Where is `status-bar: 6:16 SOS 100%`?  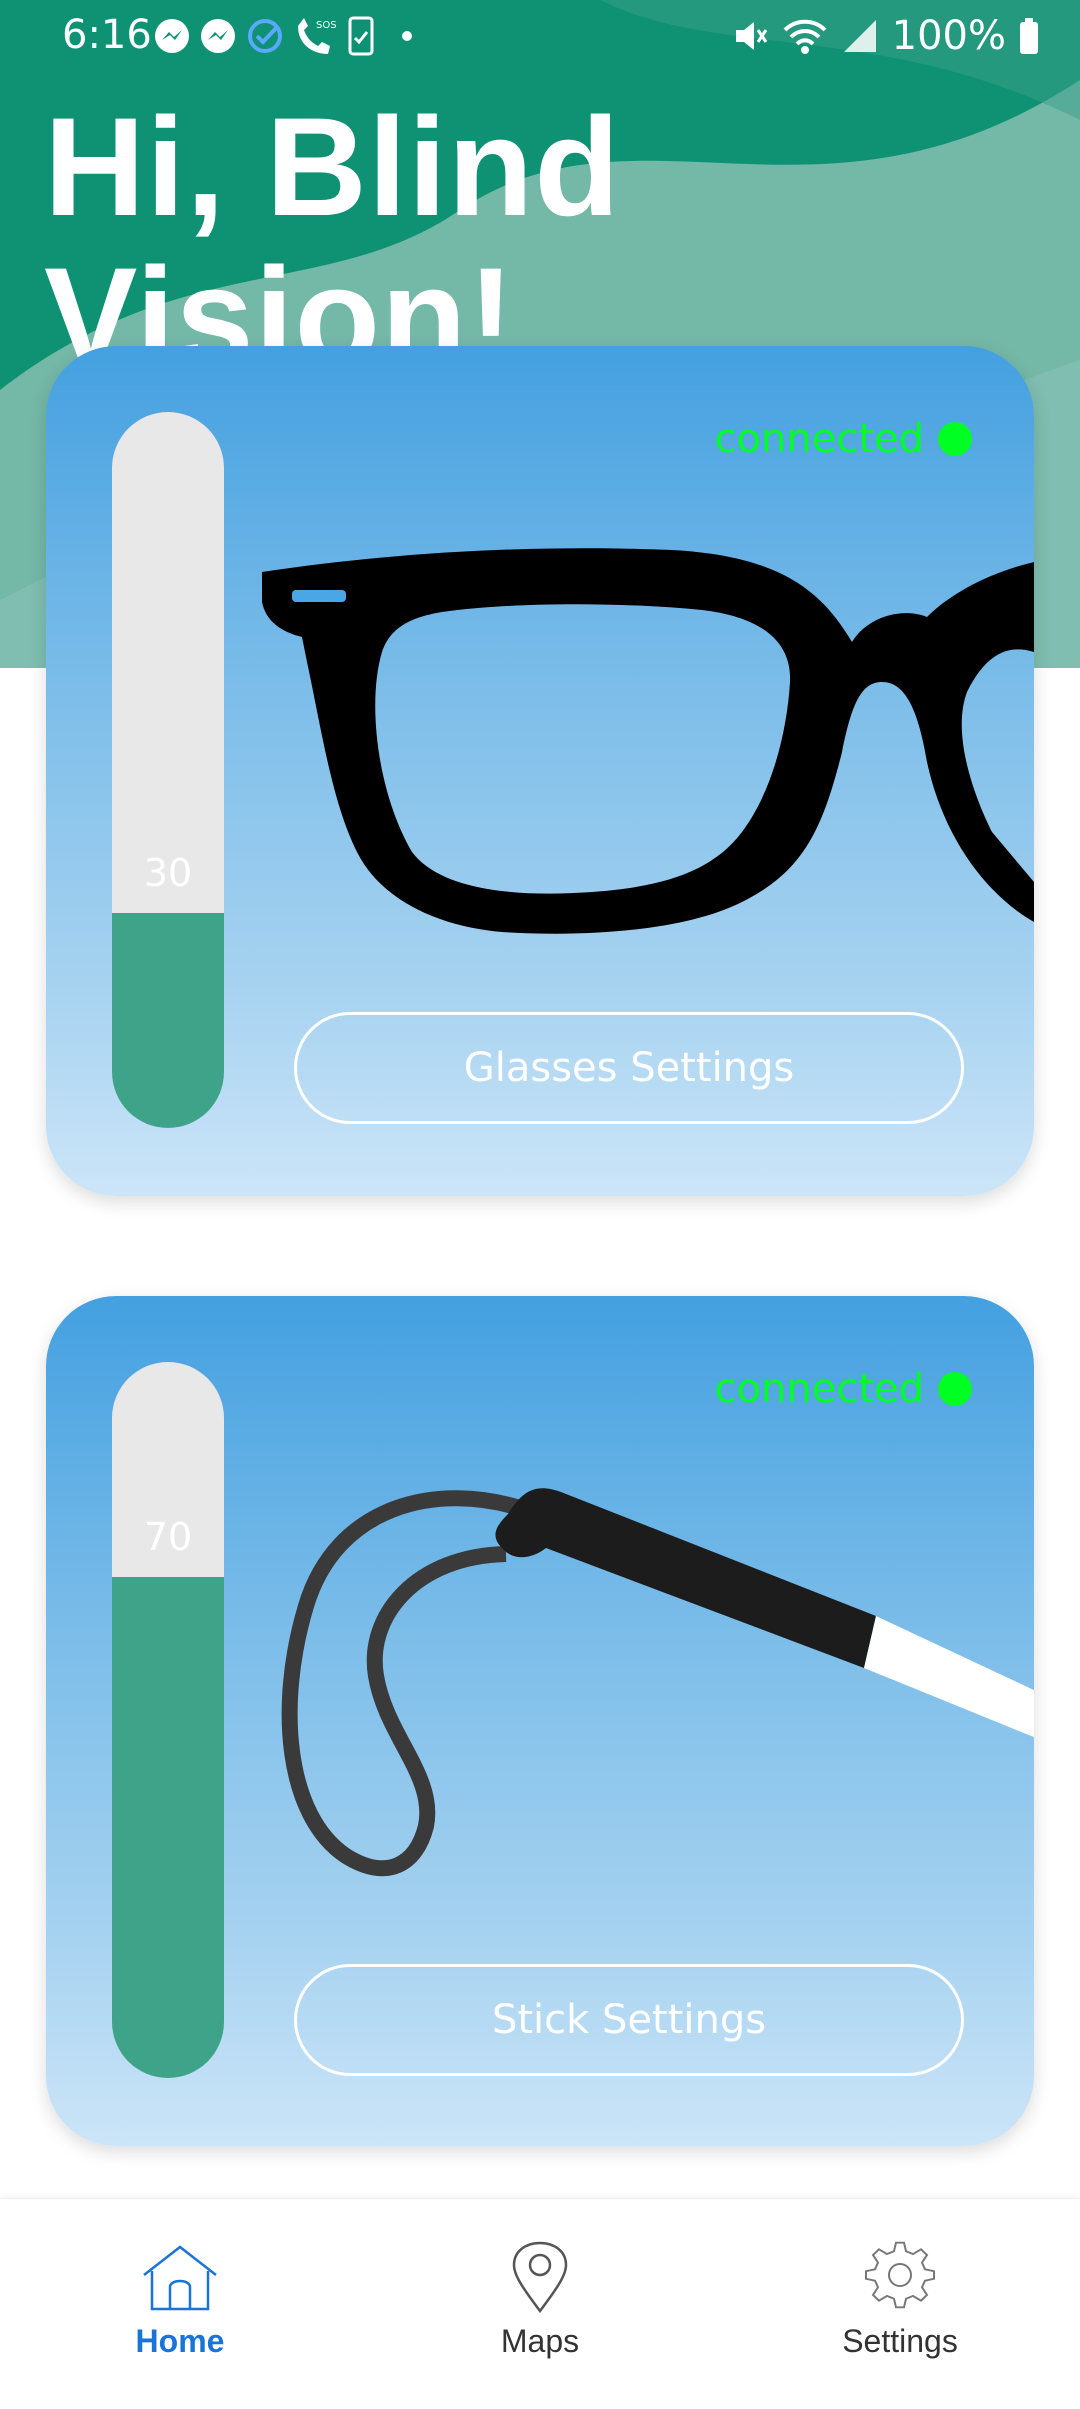
status-bar: 6:16 SOS 100% is located at coordinates (540, 36).